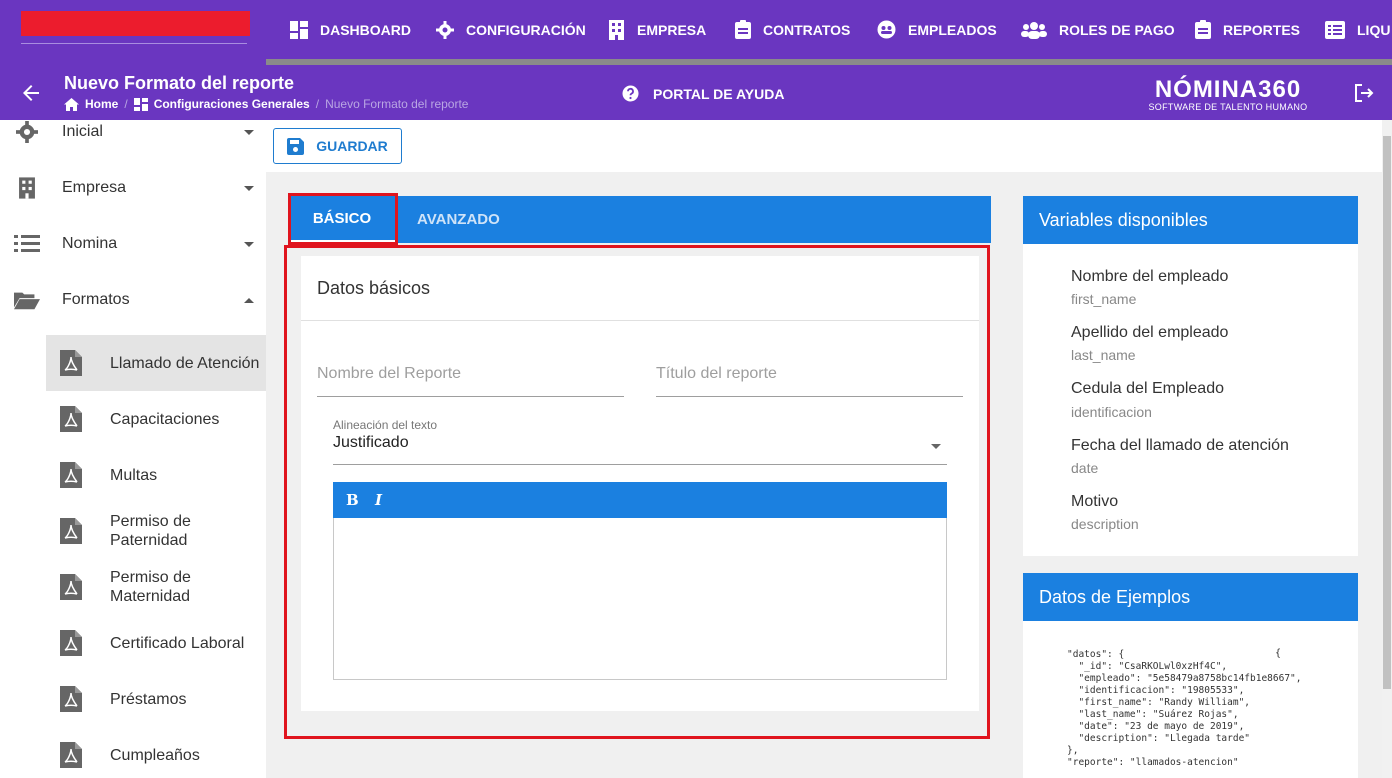 This screenshot has height=778, width=1392. I want to click on sidebar-item-inicial: Inicial, so click(133, 140).